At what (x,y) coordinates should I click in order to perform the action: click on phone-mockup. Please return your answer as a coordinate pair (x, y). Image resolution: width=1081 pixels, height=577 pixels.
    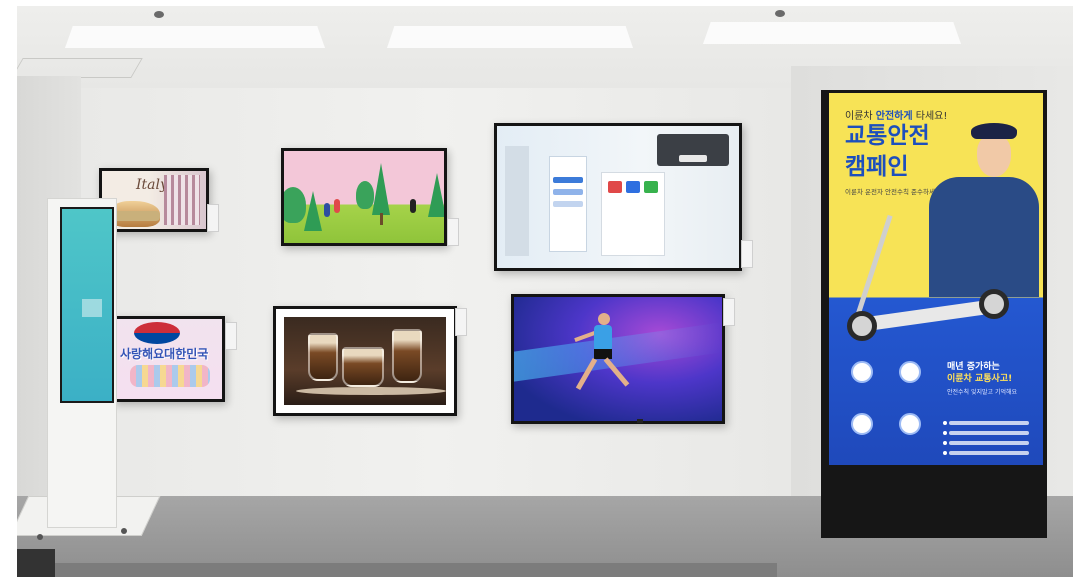
    Looking at the image, I should click on (568, 204).